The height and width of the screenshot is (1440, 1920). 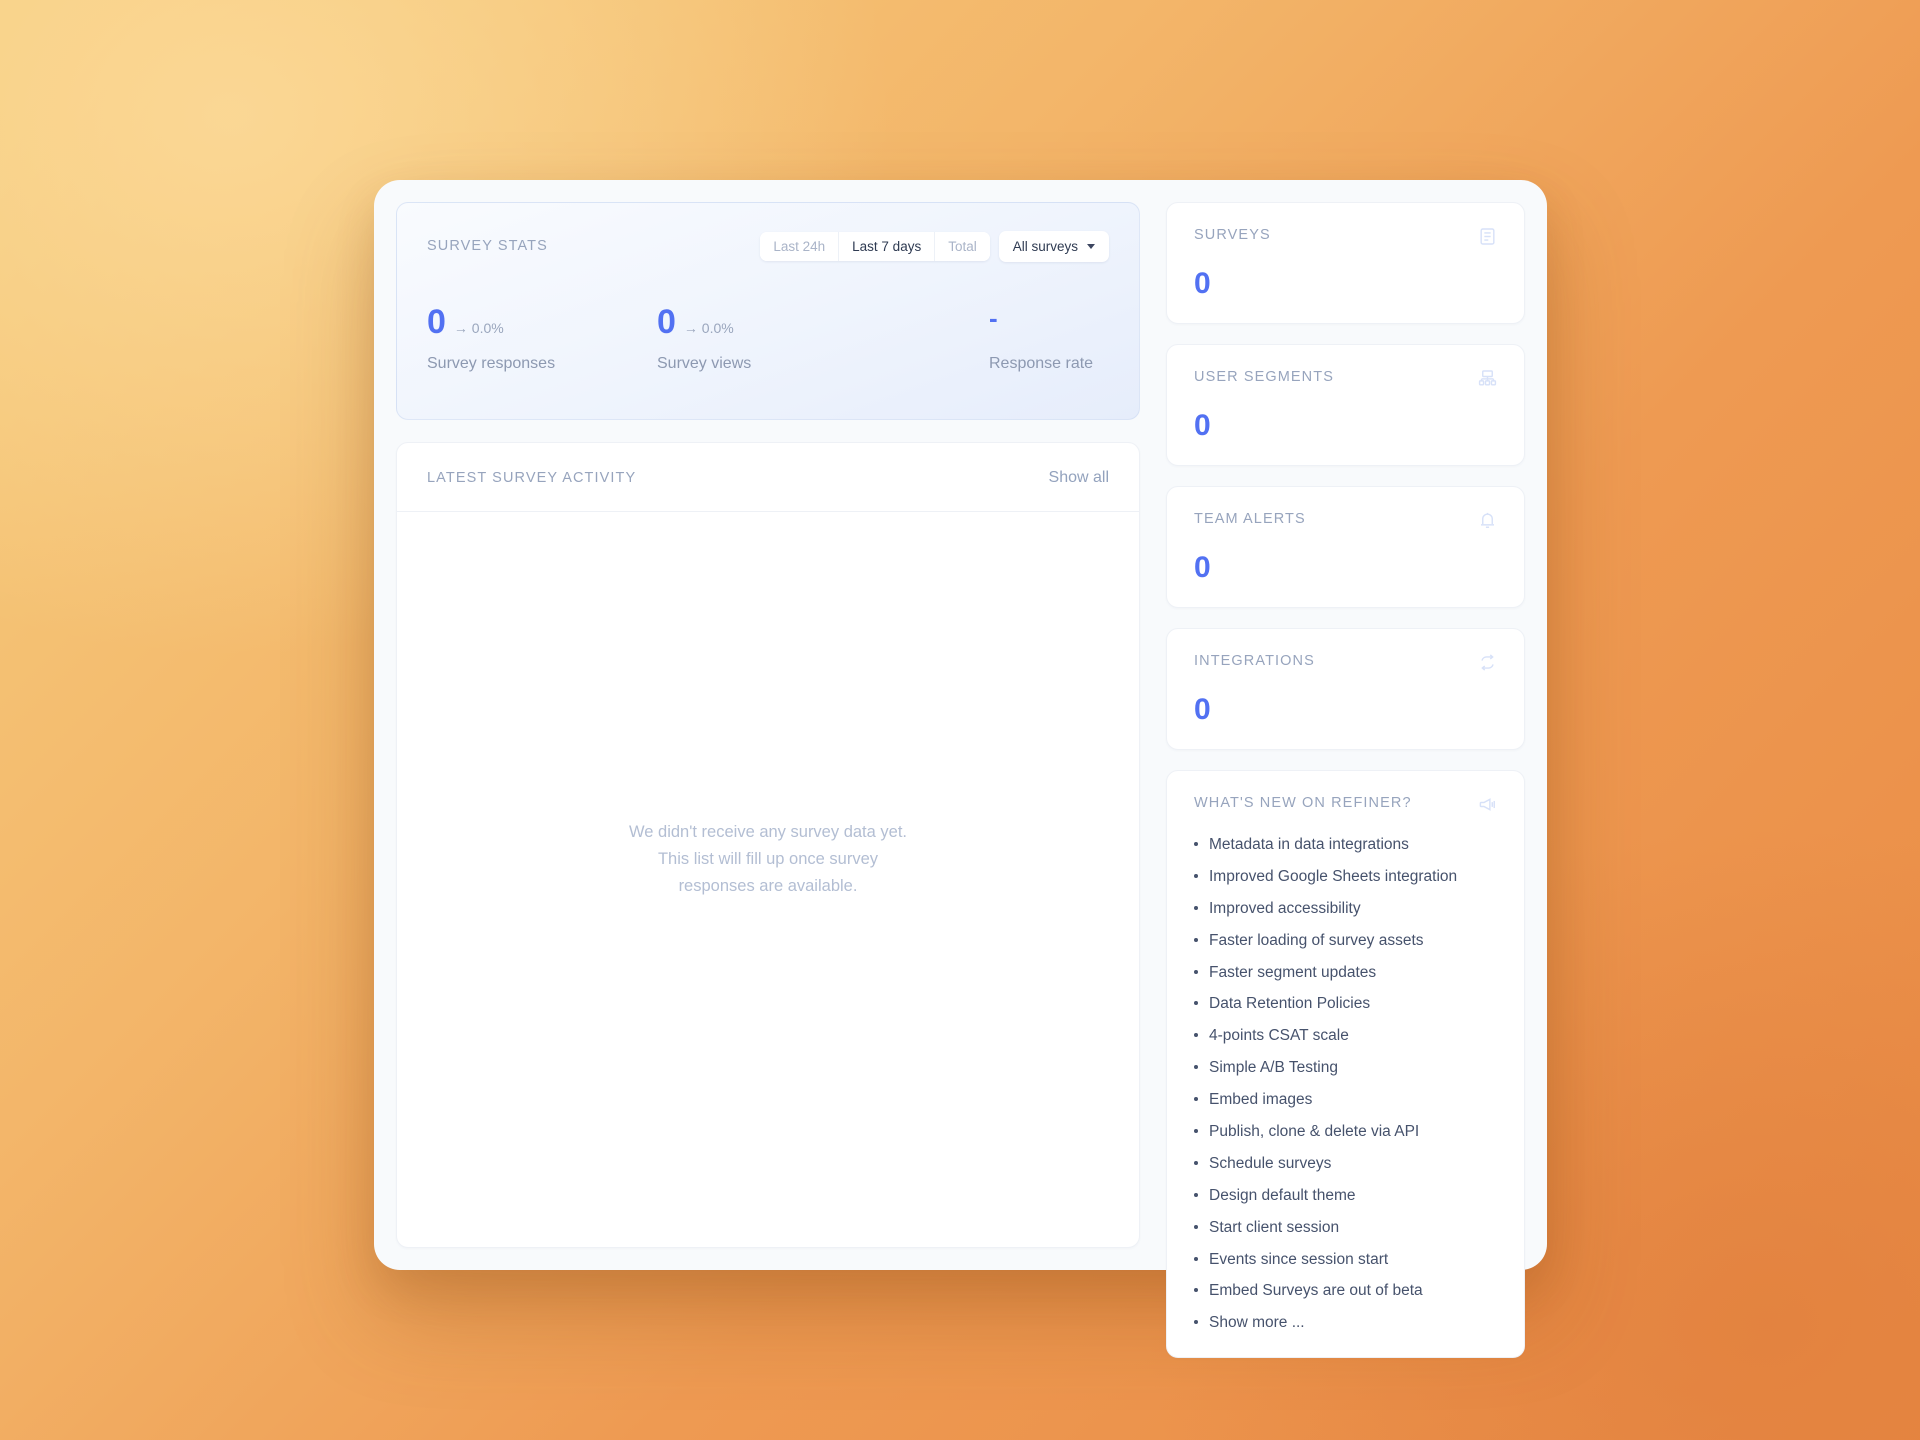 I want to click on empty-state-line-1: We didn't receive any survey data yet., so click(x=768, y=832).